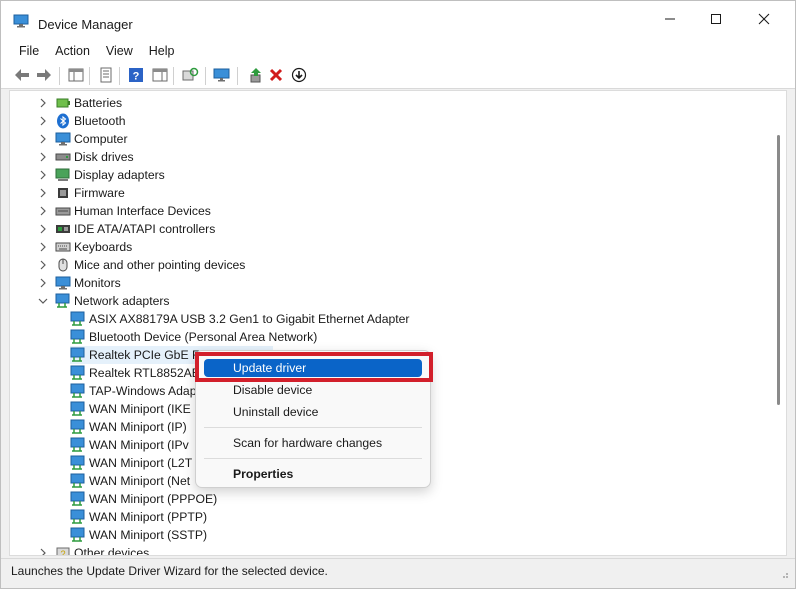 This screenshot has height=589, width=796. Describe the element at coordinates (130, 409) in the screenshot. I see `tree-child-wan-ikev2: WAN Miniport (IKE` at that location.